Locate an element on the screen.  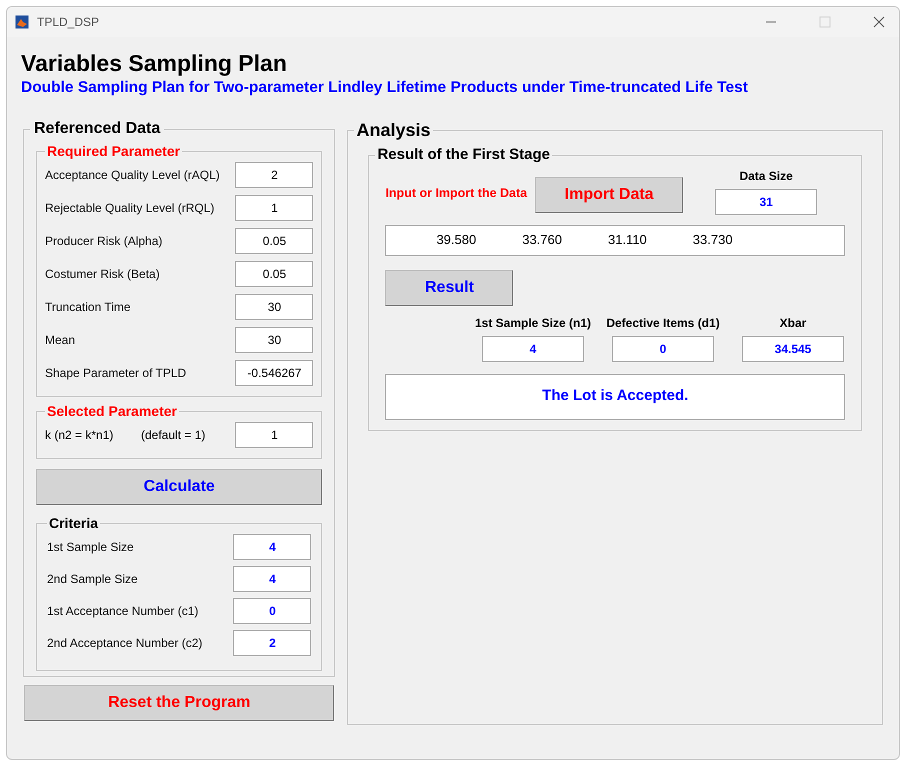
group-title: Selected Parameter is located at coordinates (112, 411).